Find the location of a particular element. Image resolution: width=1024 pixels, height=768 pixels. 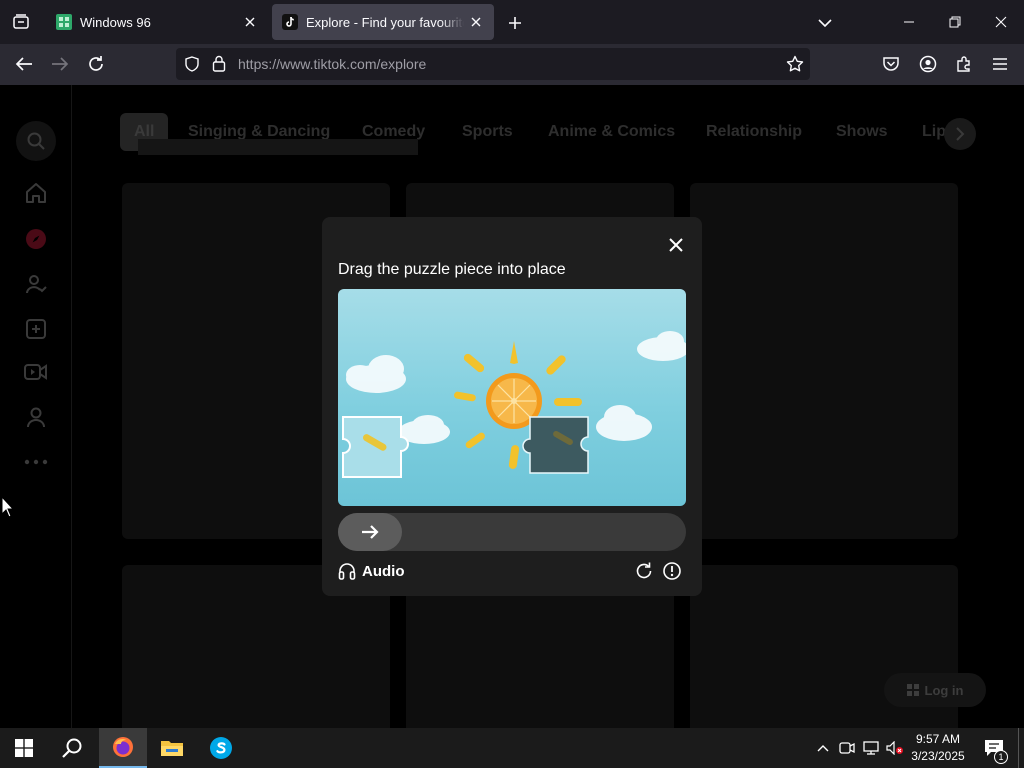

puzzle-illustration is located at coordinates (514, 404).